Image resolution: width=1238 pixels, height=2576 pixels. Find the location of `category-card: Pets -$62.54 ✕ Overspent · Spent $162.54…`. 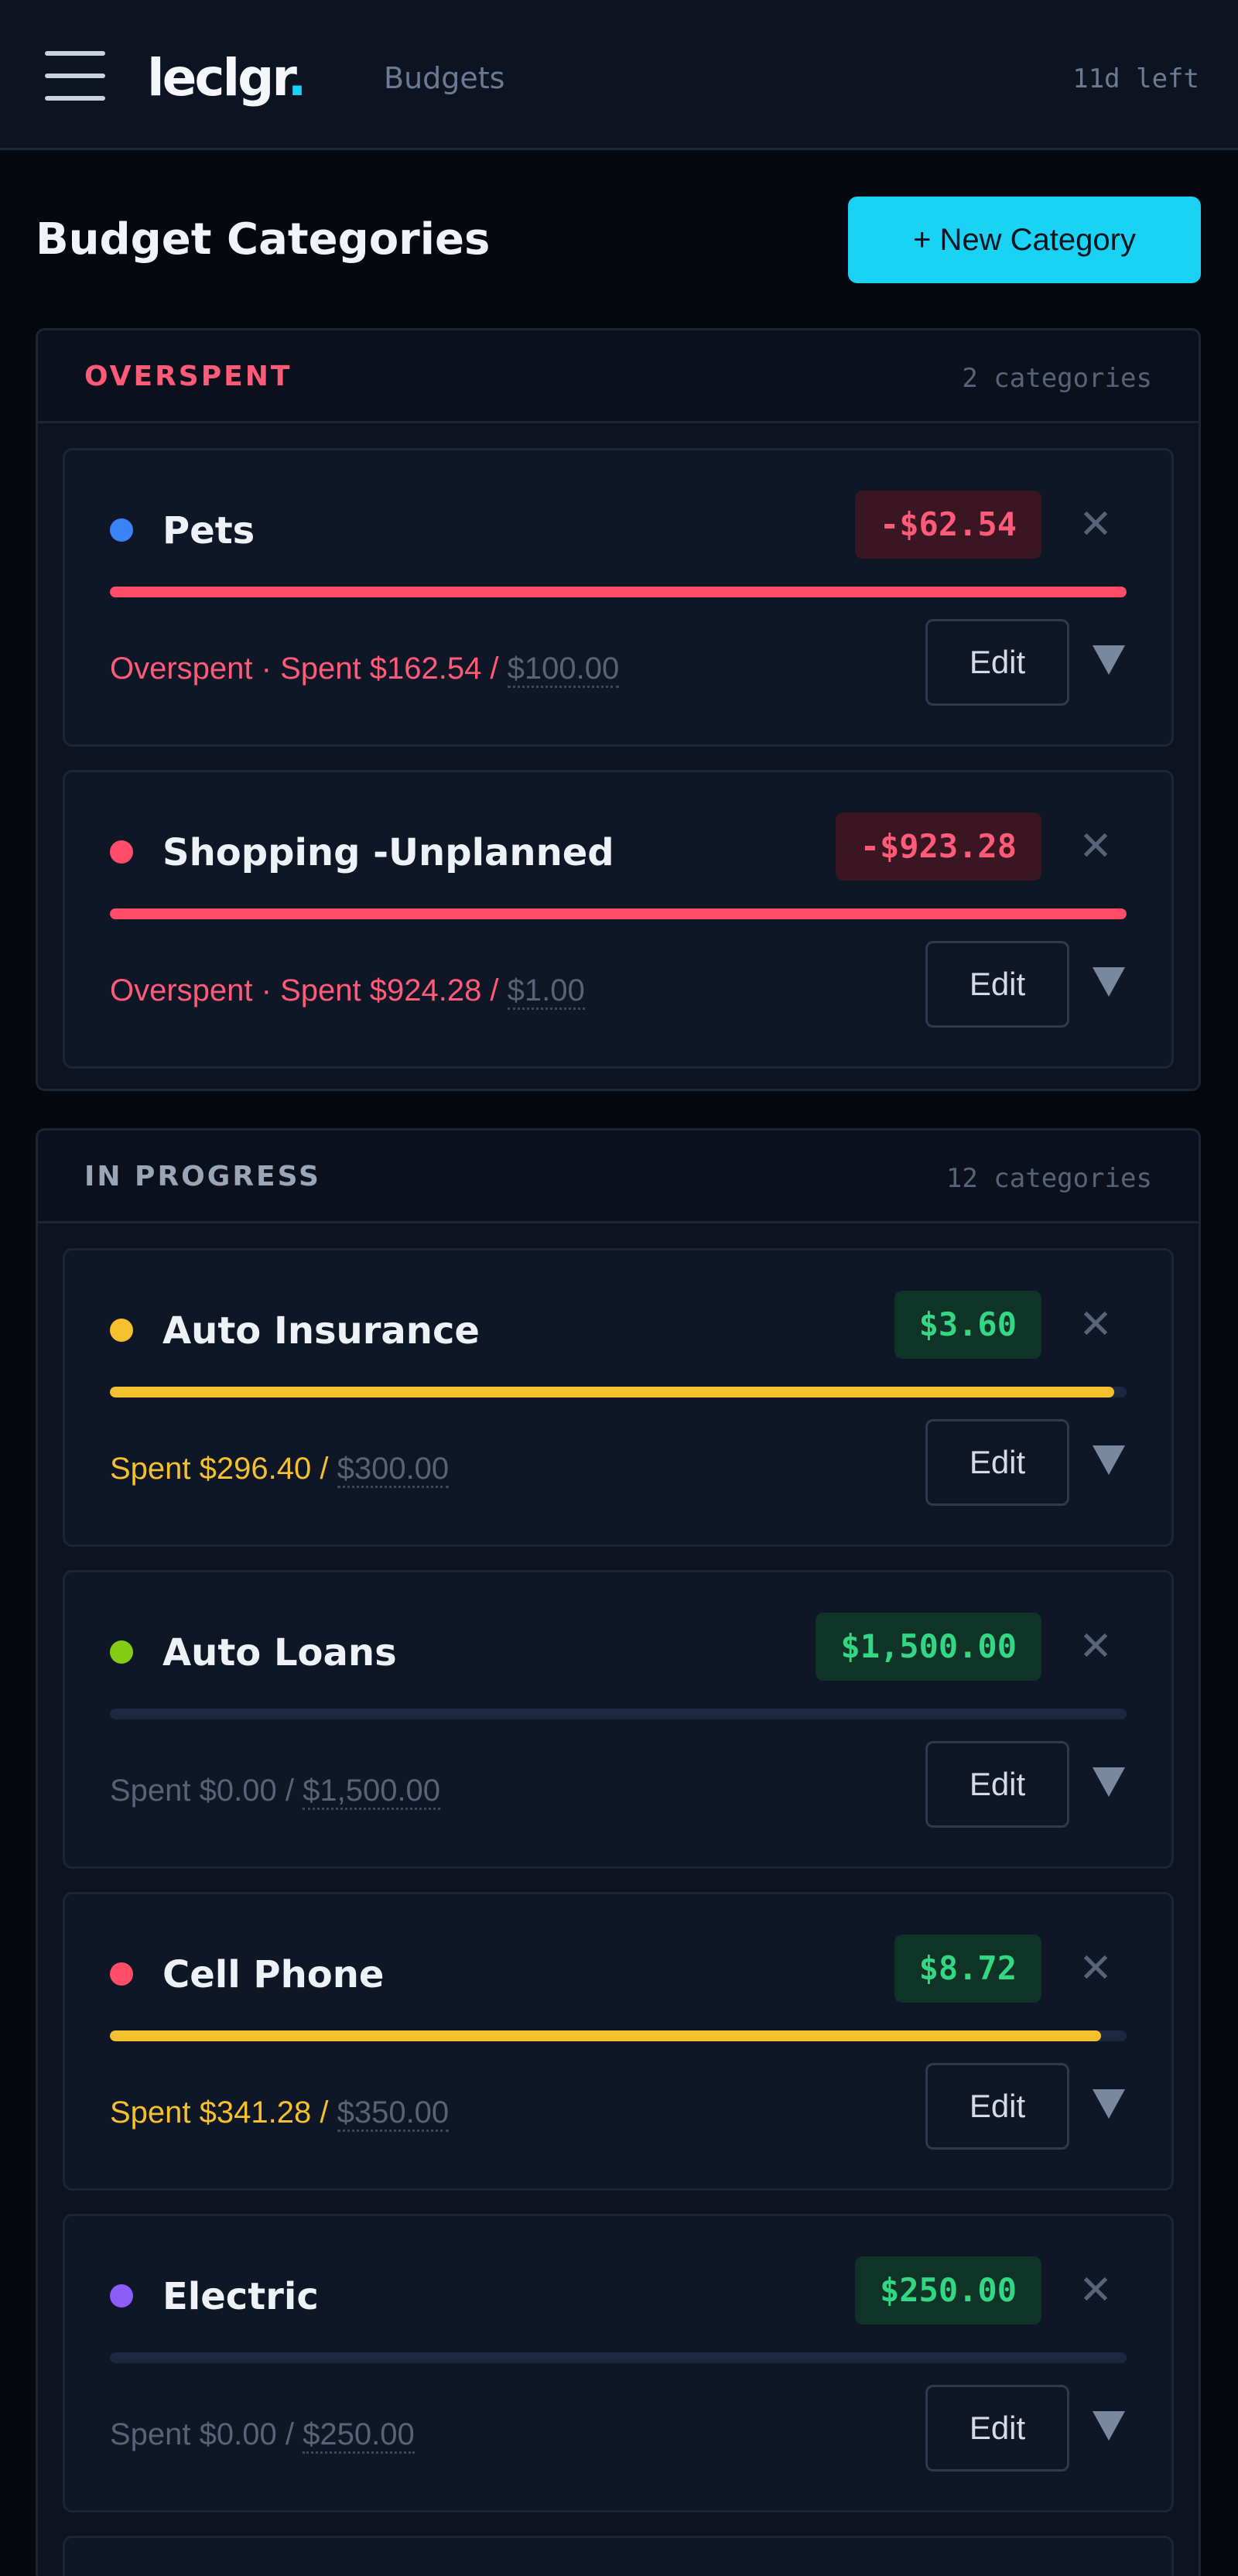

category-card: Pets -$62.54 ✕ Overspent · Spent $162.54… is located at coordinates (618, 598).